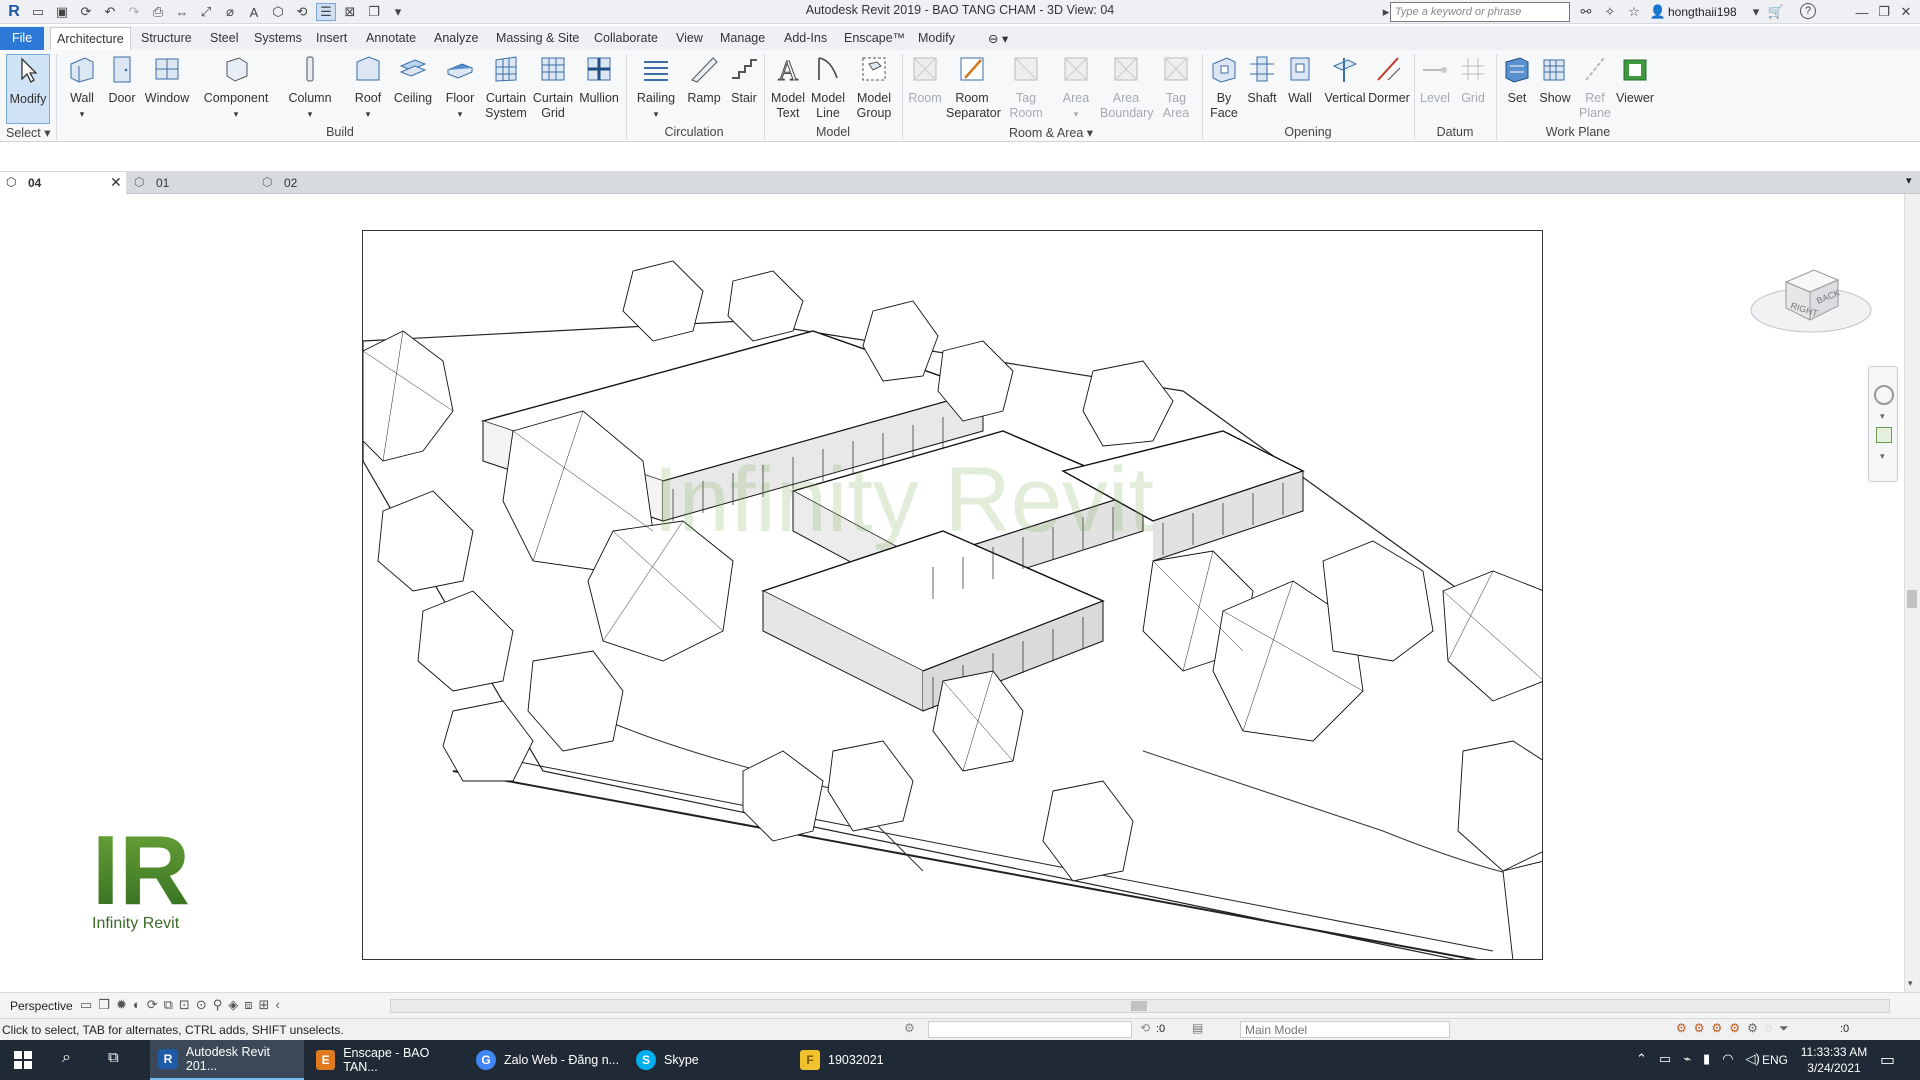 The image size is (1920, 1080). I want to click on tray-device-icon: ▭, so click(1665, 1059).